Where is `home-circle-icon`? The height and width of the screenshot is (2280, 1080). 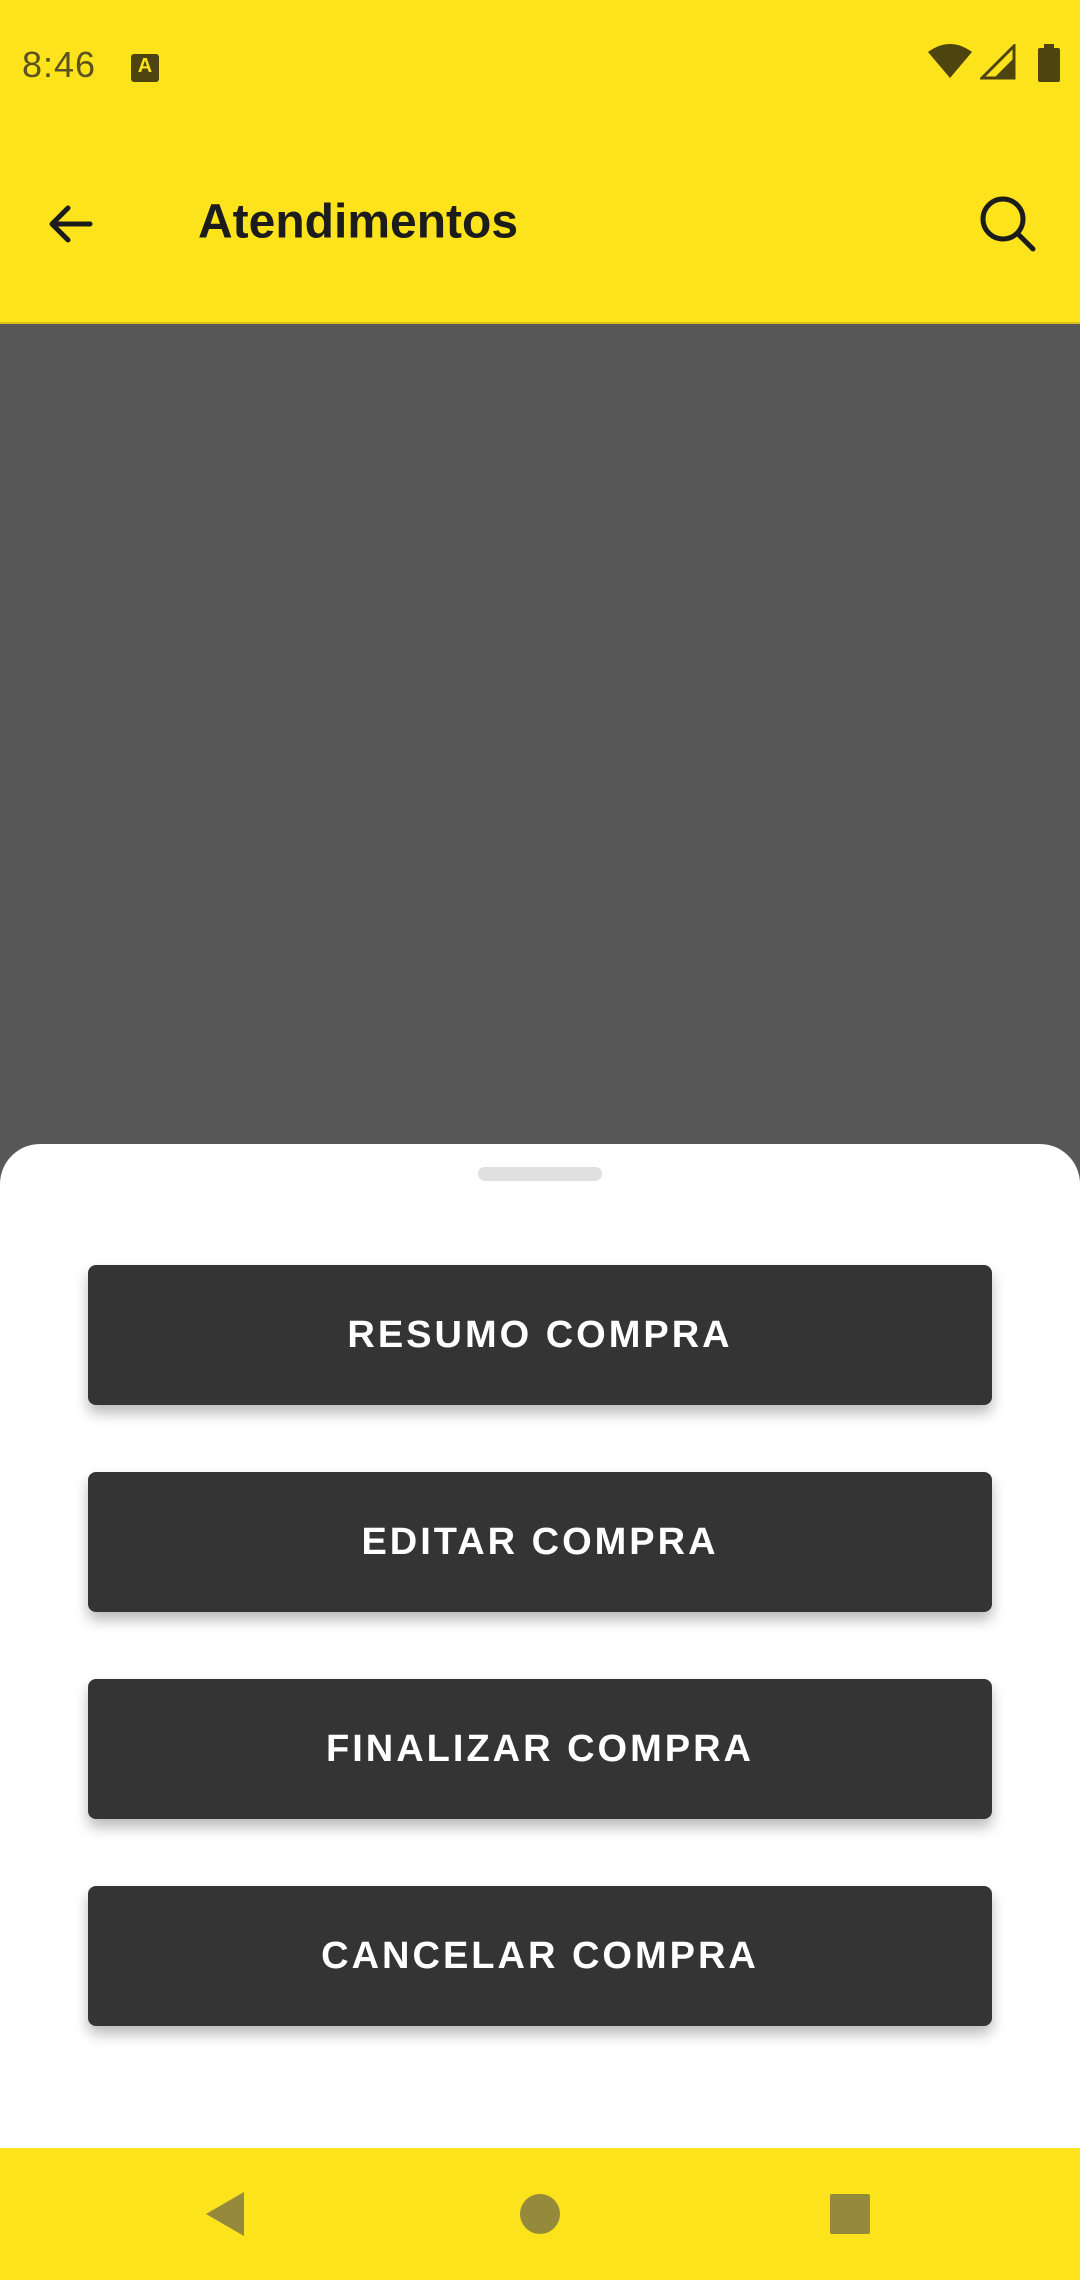 home-circle-icon is located at coordinates (540, 2214).